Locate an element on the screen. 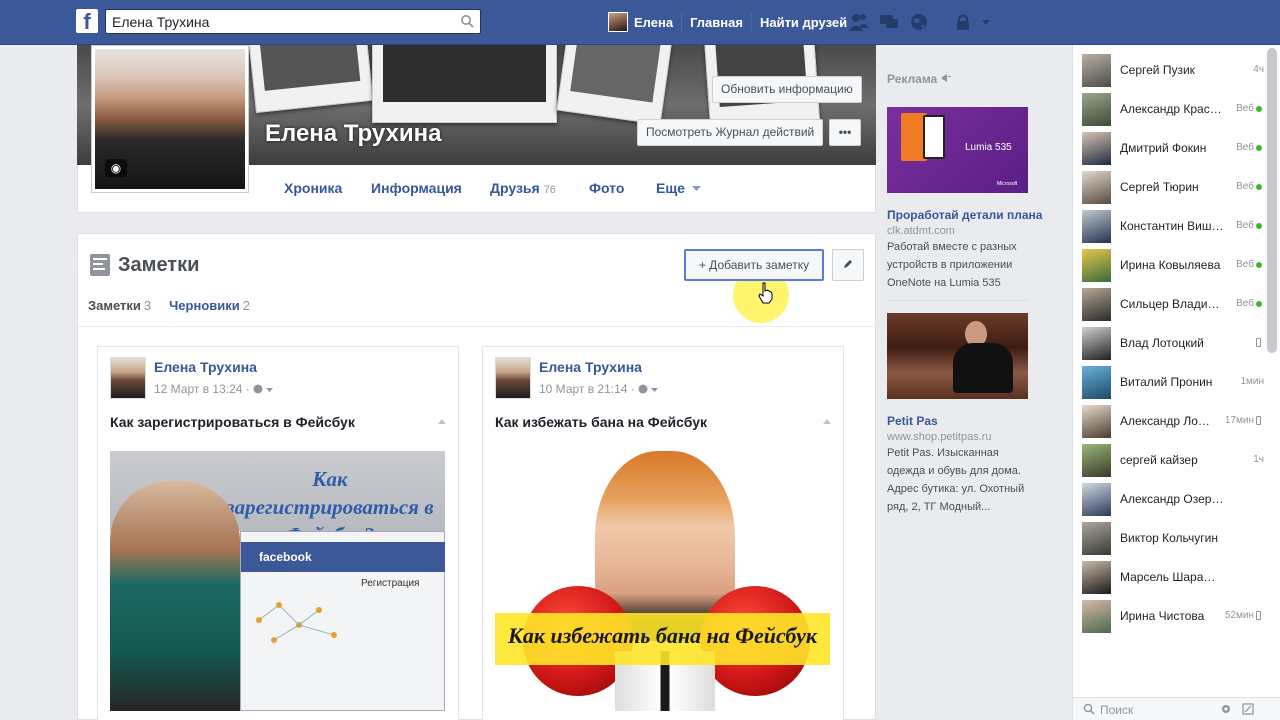 The height and width of the screenshot is (720, 1280). chat-friend: Ирина Чистова 52мин is located at coordinates (1177, 616).